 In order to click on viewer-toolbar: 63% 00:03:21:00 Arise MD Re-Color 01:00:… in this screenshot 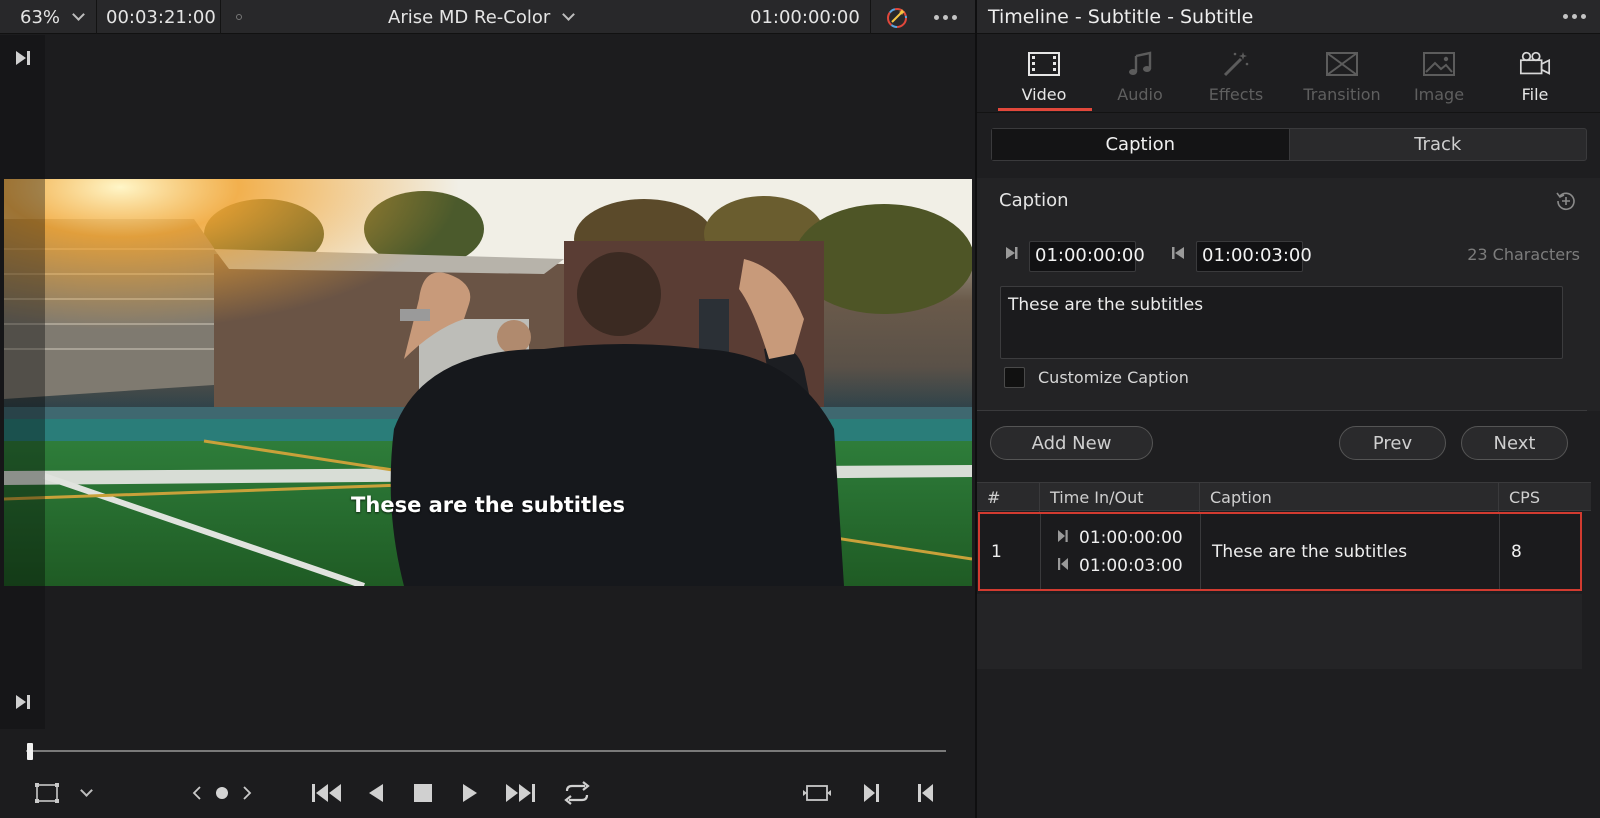, I will do `click(487, 17)`.